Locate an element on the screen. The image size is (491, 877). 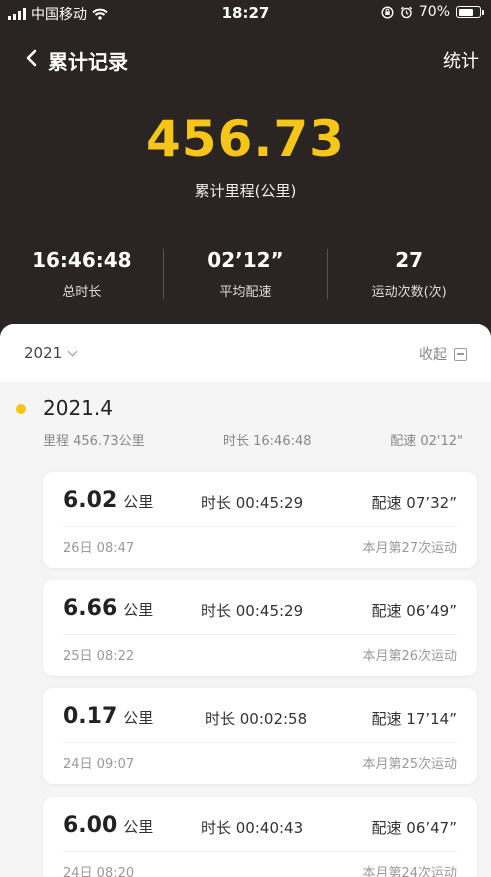
record-distance-value: 0.17 is located at coordinates (90, 716).